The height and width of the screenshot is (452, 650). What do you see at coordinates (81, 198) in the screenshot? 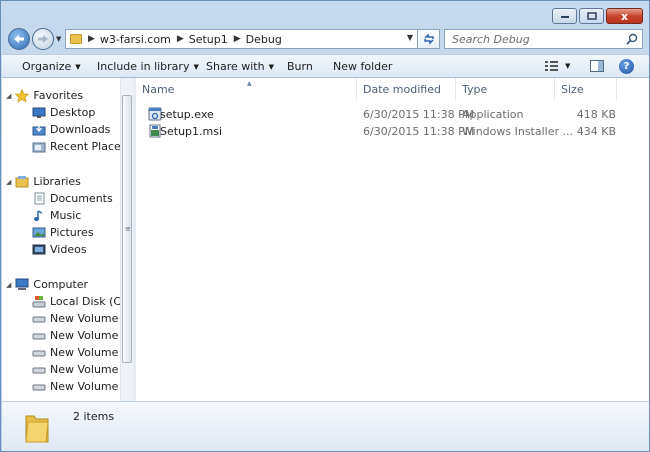
I see `nav-documents-label: Documents` at bounding box center [81, 198].